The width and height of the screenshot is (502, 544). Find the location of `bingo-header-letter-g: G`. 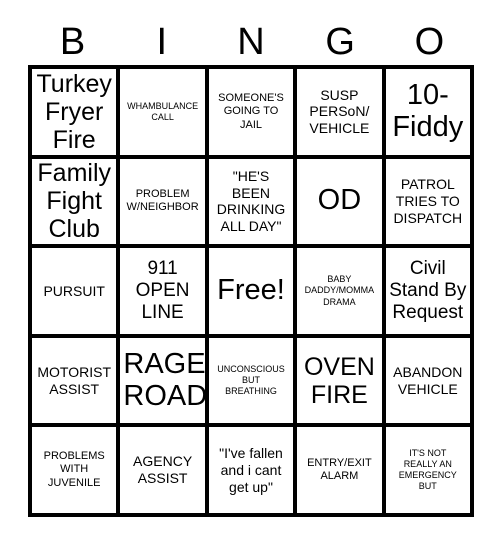

bingo-header-letter-g: G is located at coordinates (340, 41).